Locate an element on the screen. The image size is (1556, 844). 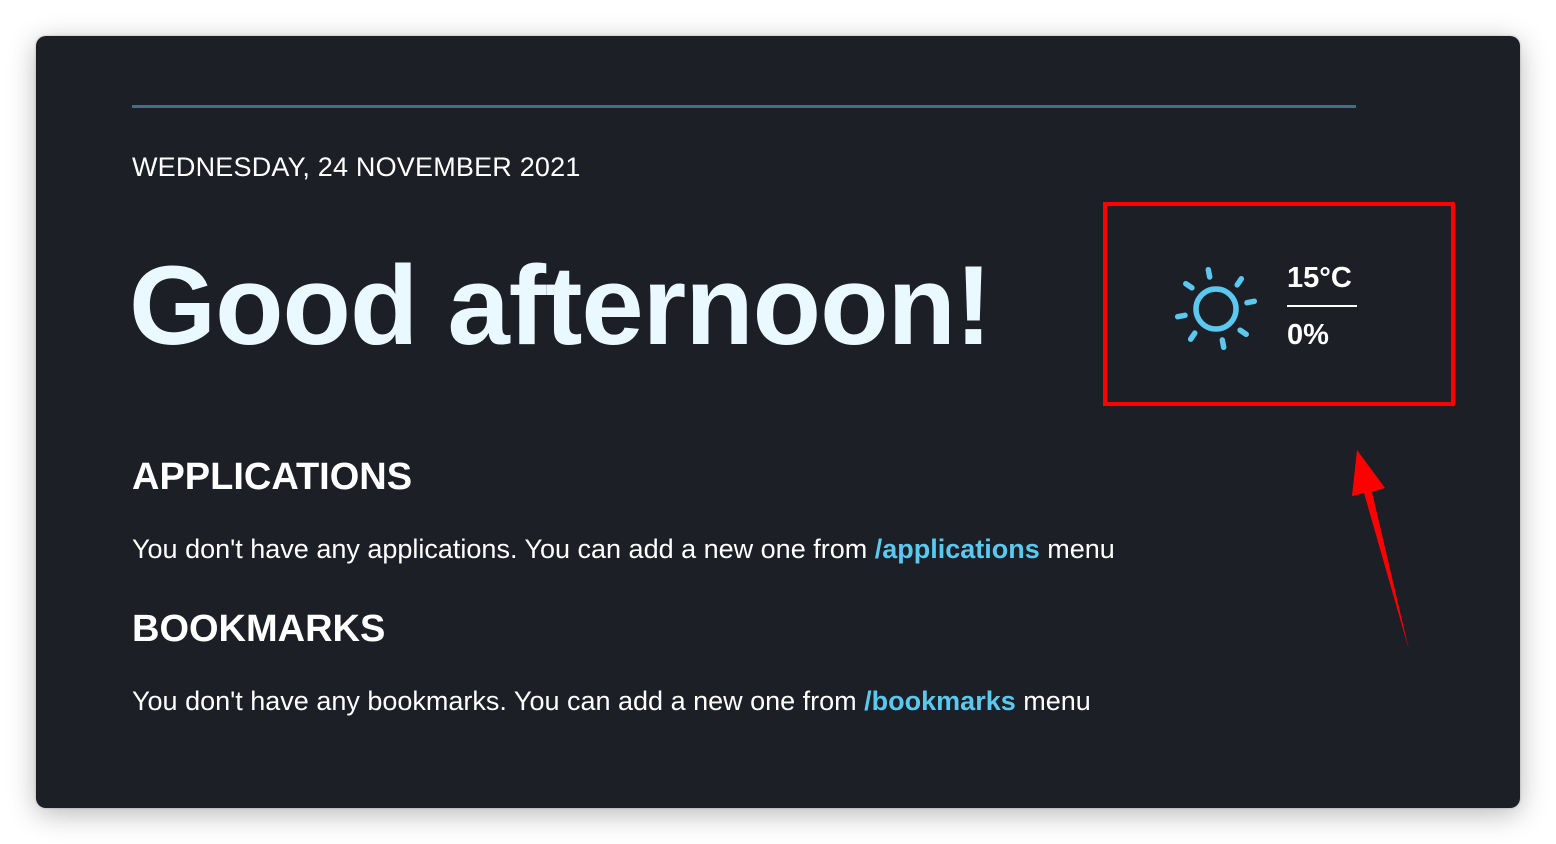
bookmarks-message-suffix: menu is located at coordinates (1053, 701).